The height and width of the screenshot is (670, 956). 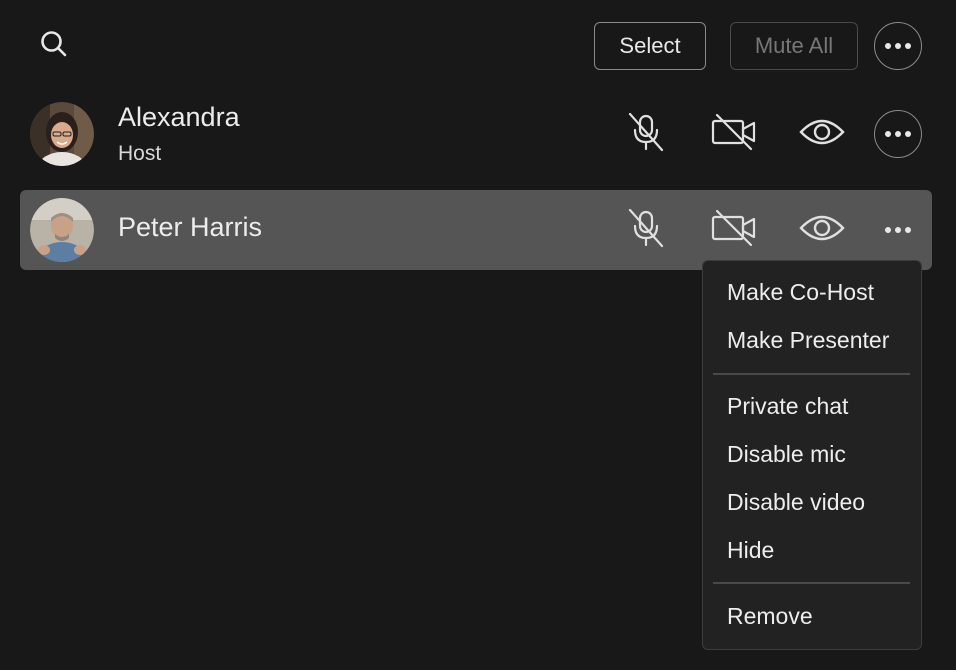 I want to click on participant-row: Peter Harris, so click(x=476, y=230).